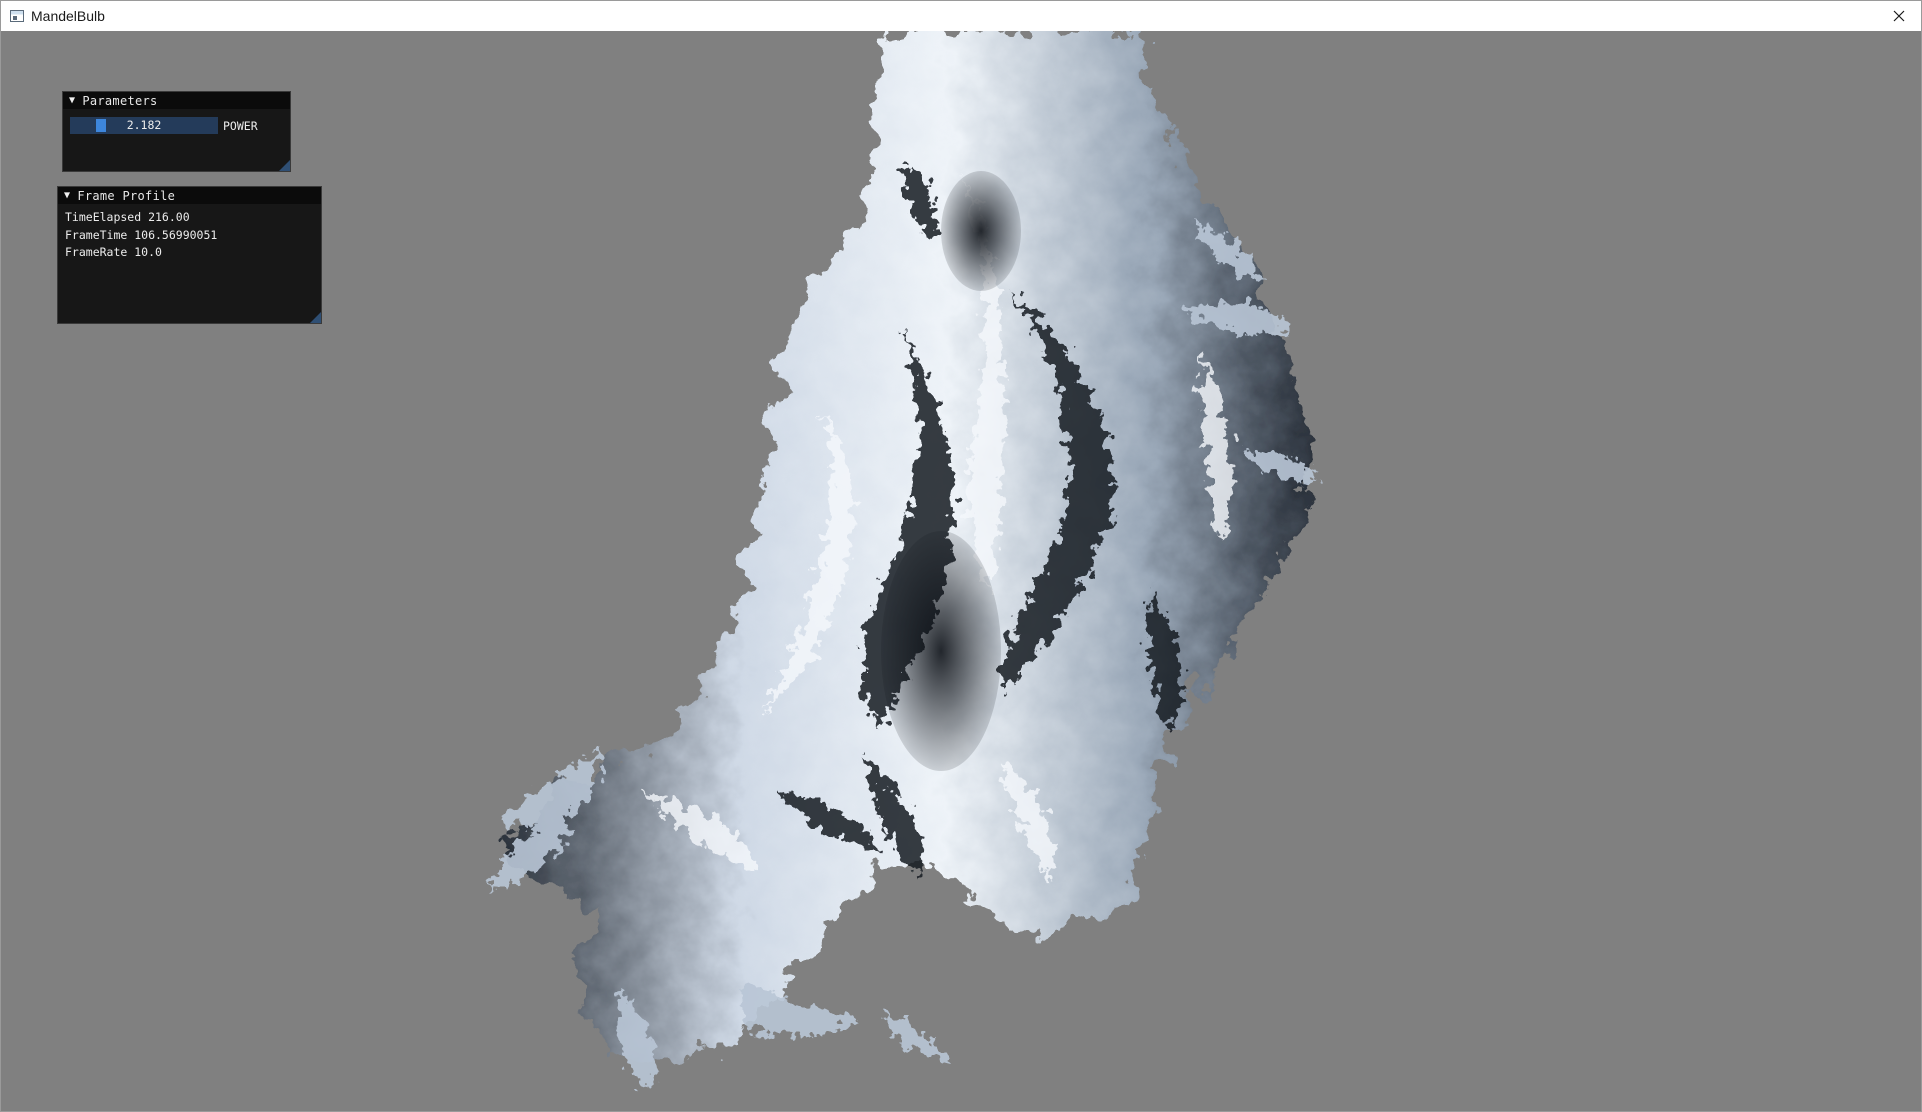 This screenshot has height=1112, width=1922. What do you see at coordinates (113, 252) in the screenshot?
I see `frame-rate-text: FrameRate 10.0` at bounding box center [113, 252].